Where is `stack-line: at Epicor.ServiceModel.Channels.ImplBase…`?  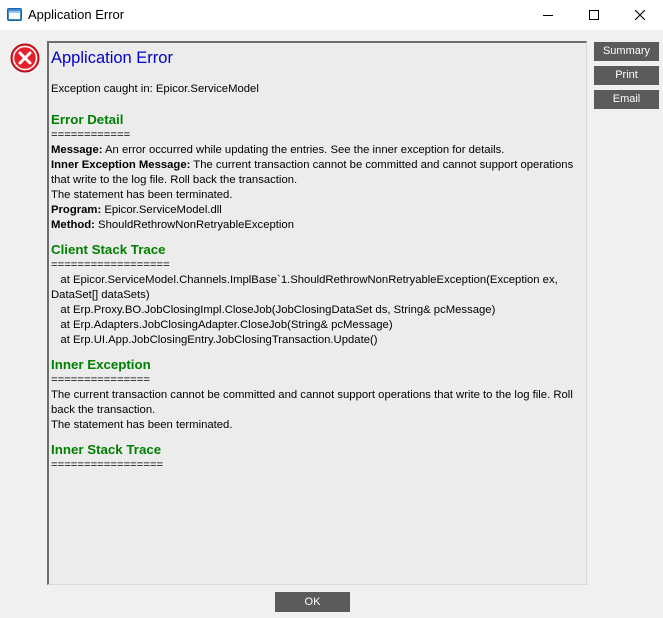 stack-line: at Epicor.ServiceModel.Channels.ImplBase… is located at coordinates (306, 287).